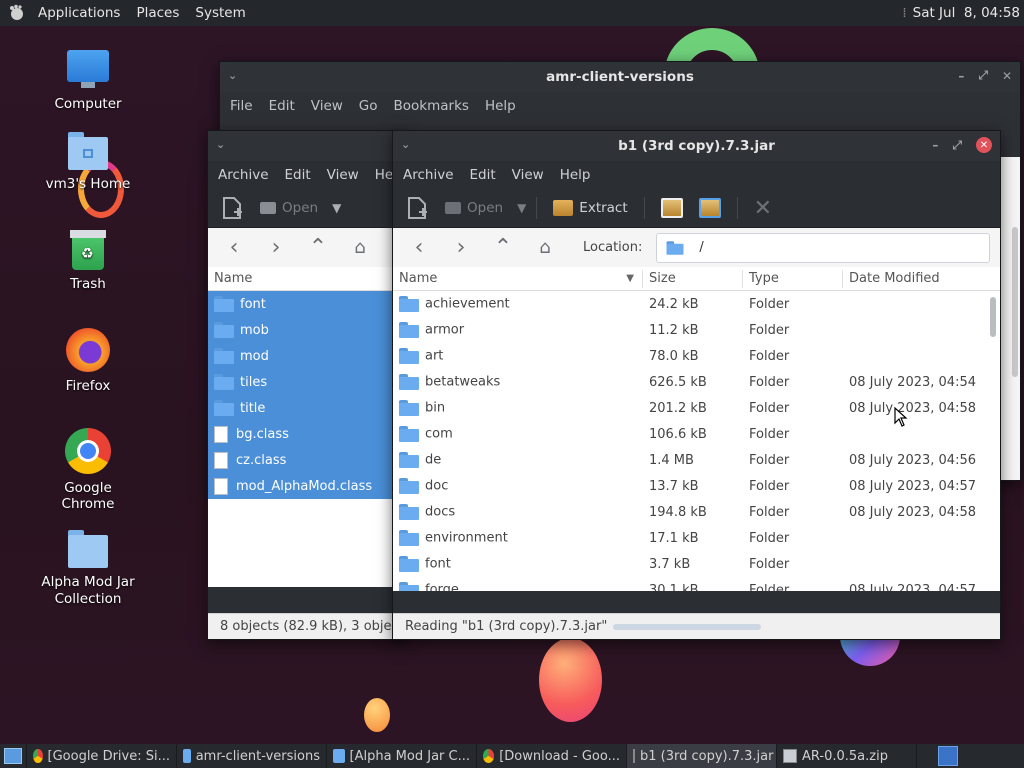  I want to click on titlebar: ⌄ amr-client-versions – ⤢ ✕, so click(620, 77).